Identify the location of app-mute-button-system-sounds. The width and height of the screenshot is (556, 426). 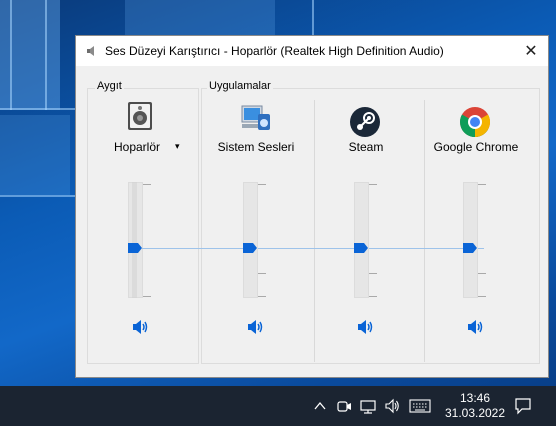
(256, 327).